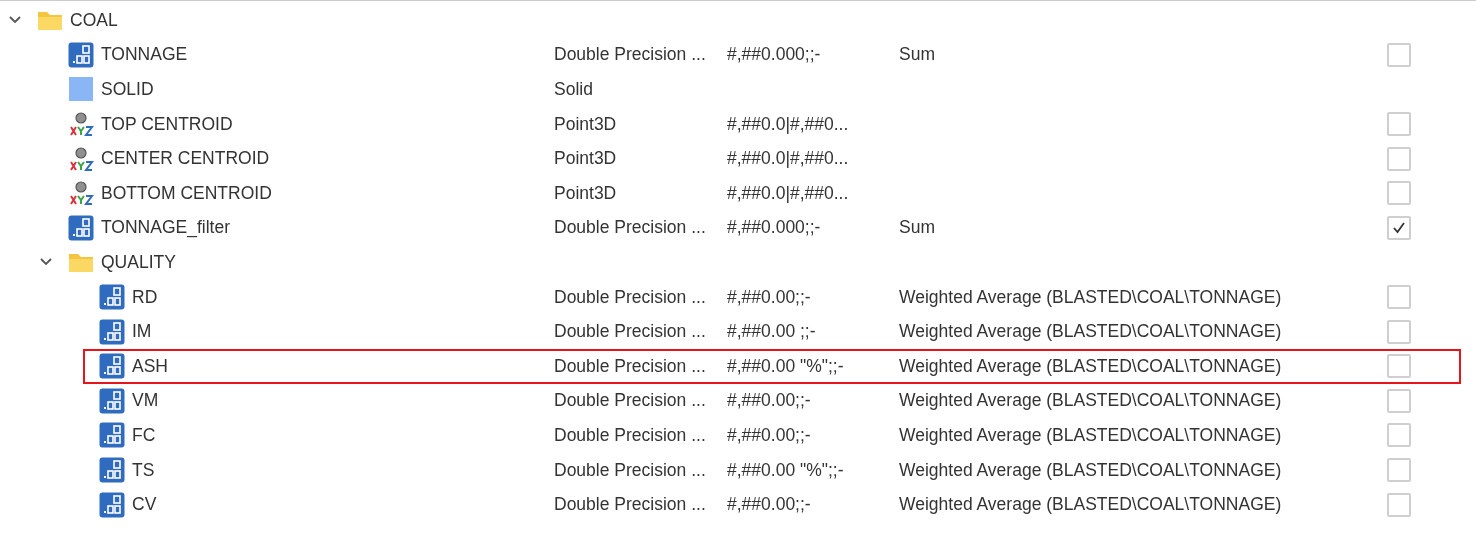 The image size is (1476, 539). What do you see at coordinates (186, 193) in the screenshot?
I see `field-name: BOTTOM CENTROID` at bounding box center [186, 193].